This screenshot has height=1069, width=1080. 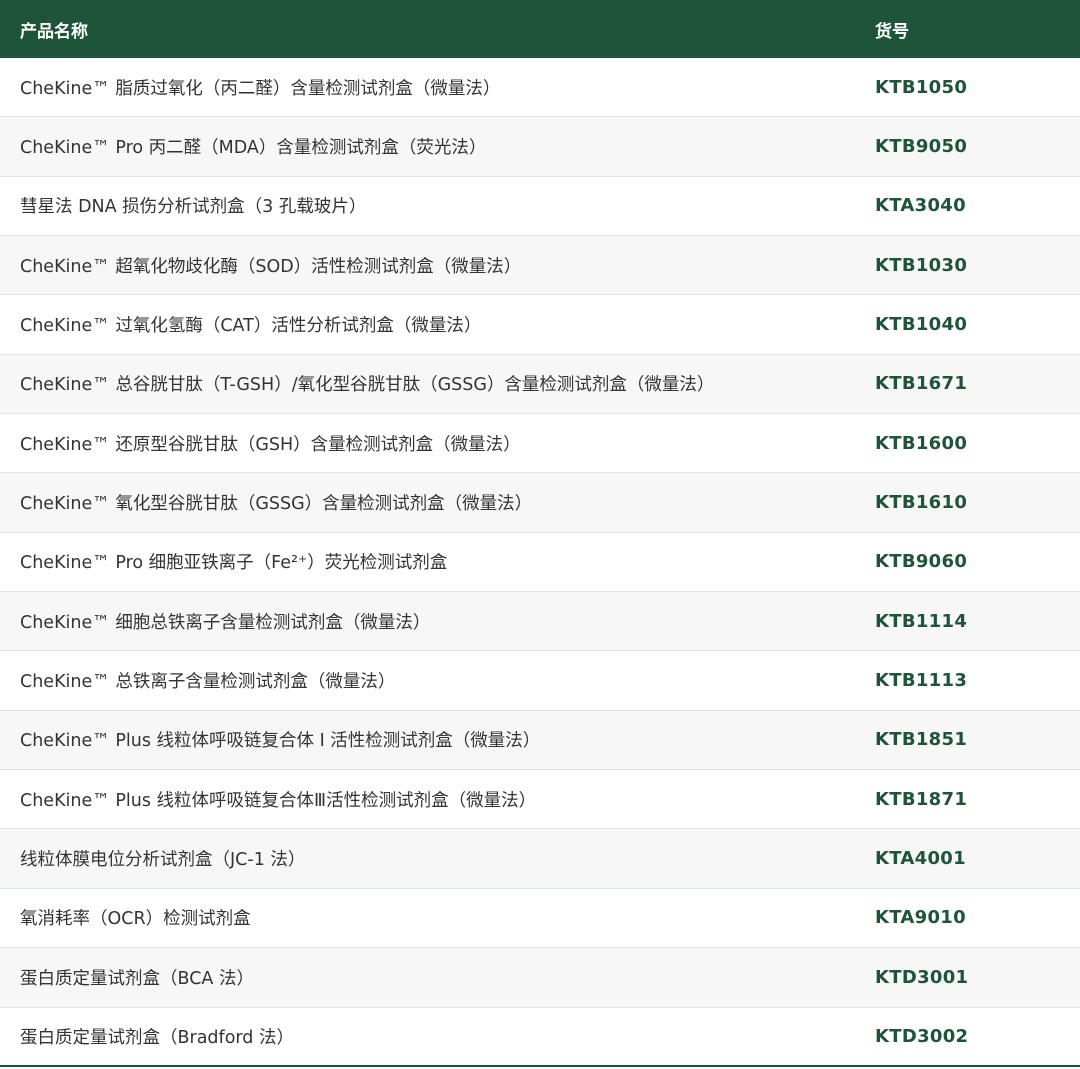 What do you see at coordinates (920, 206) in the screenshot?
I see `product-code-cell: KTA3040` at bounding box center [920, 206].